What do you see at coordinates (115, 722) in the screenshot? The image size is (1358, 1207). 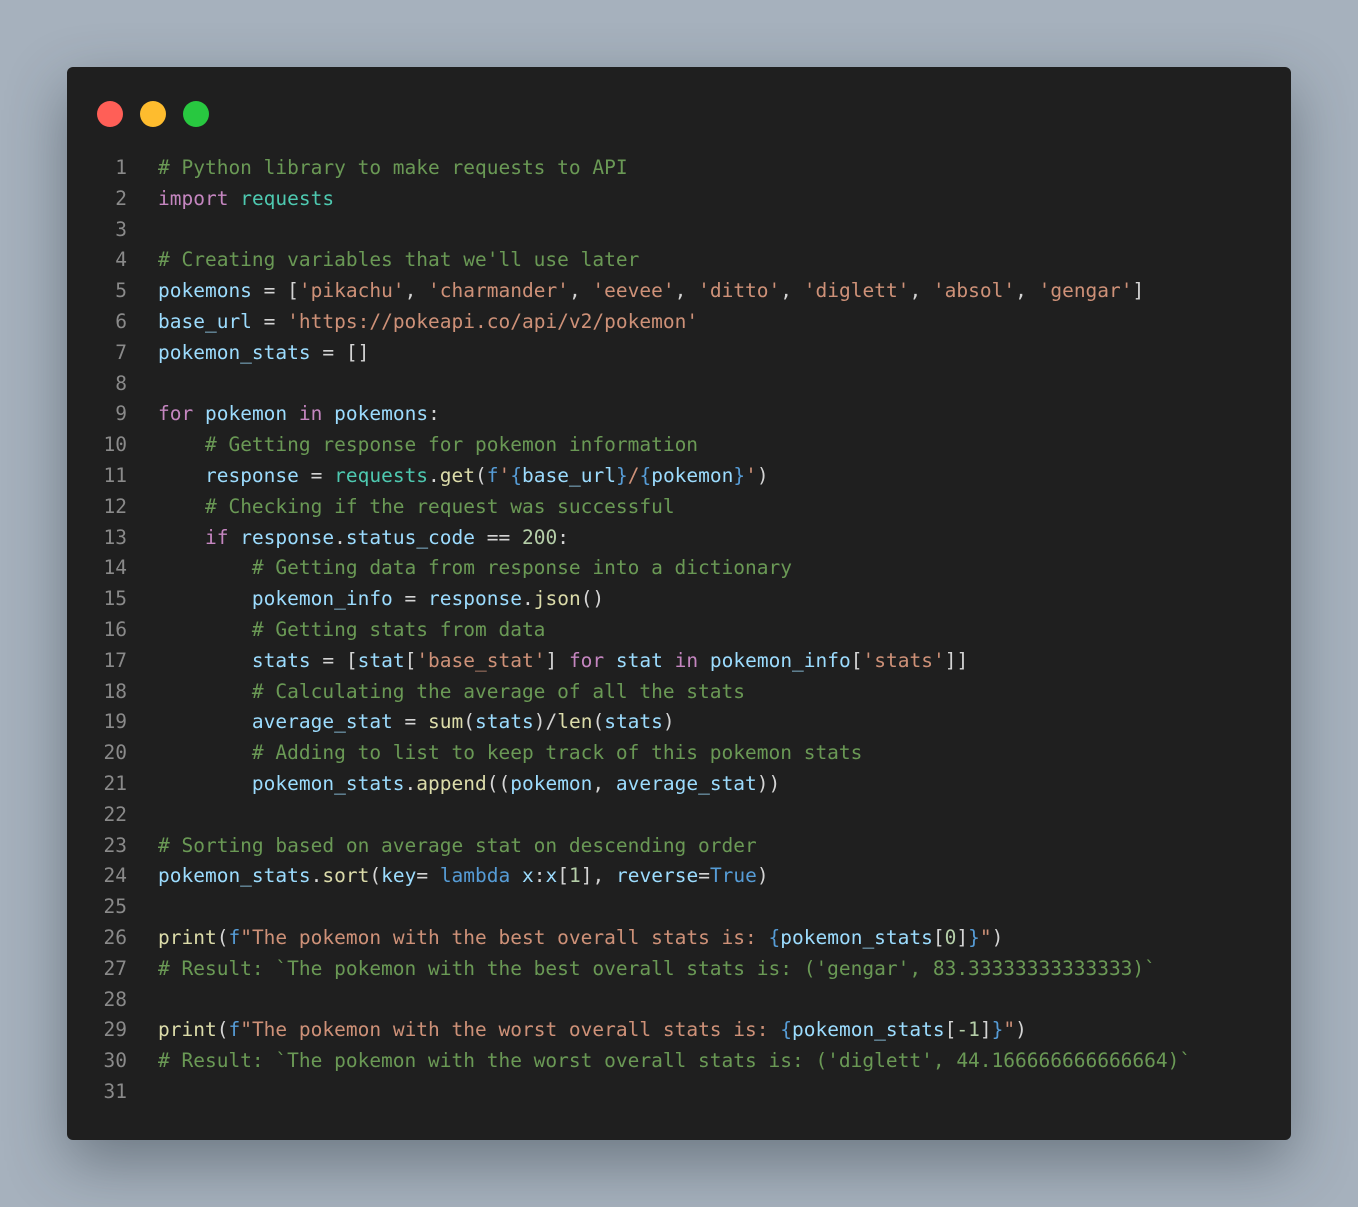 I see `line-number: 19` at bounding box center [115, 722].